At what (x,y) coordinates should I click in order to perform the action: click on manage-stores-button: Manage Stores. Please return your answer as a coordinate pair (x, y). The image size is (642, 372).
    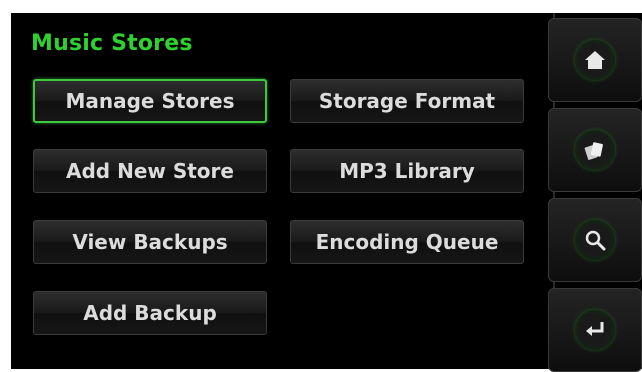
    Looking at the image, I should click on (150, 101).